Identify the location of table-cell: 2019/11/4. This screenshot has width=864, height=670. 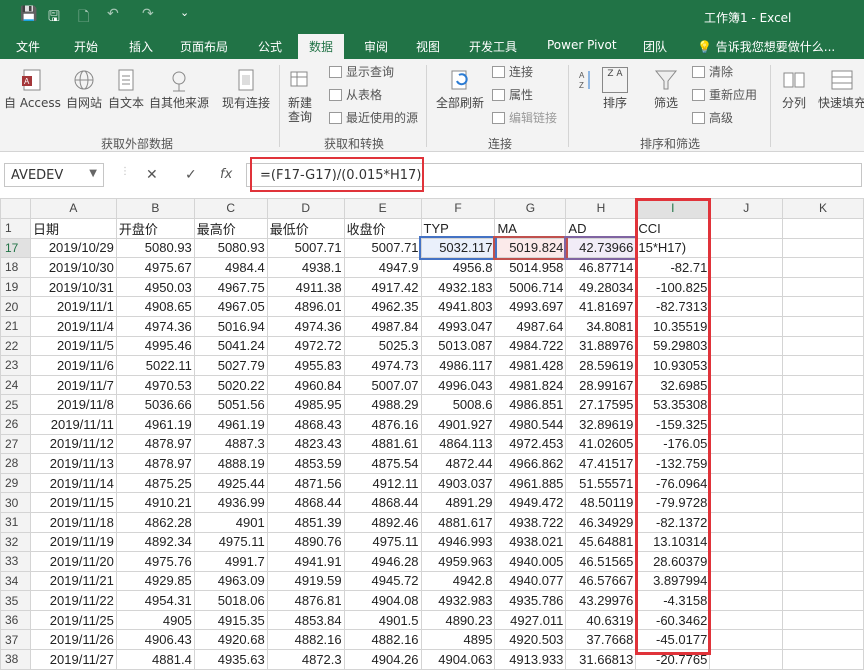
(73, 326).